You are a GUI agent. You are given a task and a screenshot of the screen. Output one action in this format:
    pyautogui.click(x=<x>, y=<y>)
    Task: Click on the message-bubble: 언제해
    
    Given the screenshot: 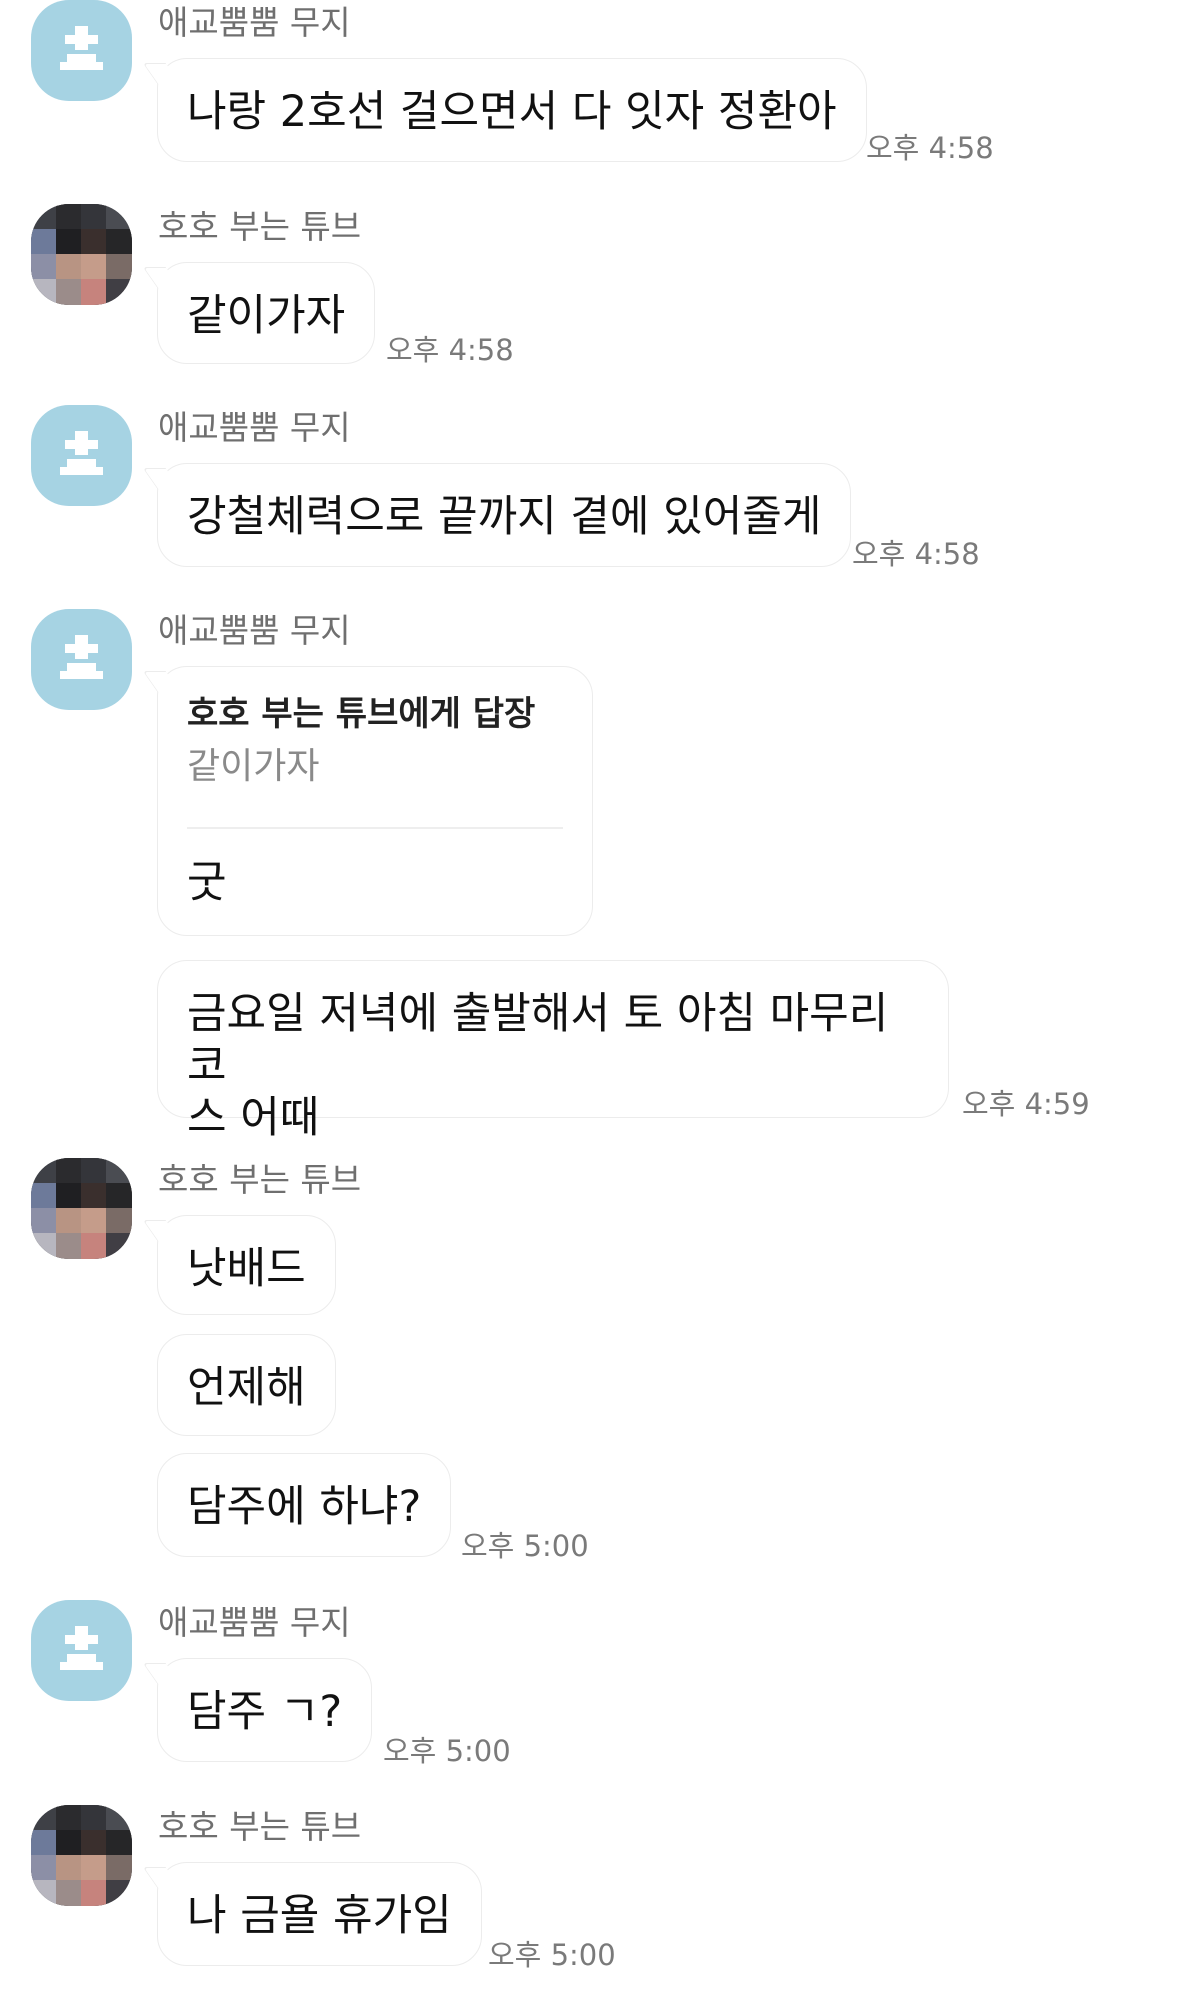 What is the action you would take?
    pyautogui.click(x=246, y=1385)
    